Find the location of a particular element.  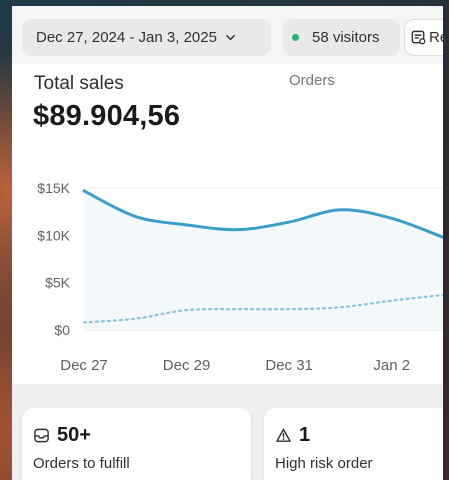

orders-to-fulfill-label: Orders to fulfill is located at coordinates (81, 463).